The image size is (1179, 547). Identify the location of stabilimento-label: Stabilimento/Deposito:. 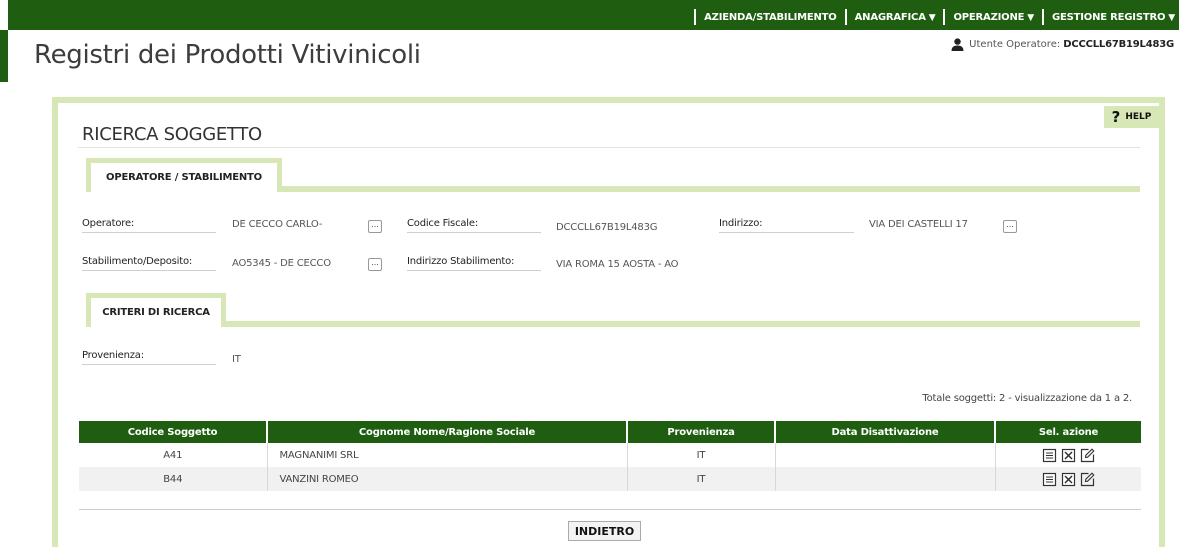
(137, 261).